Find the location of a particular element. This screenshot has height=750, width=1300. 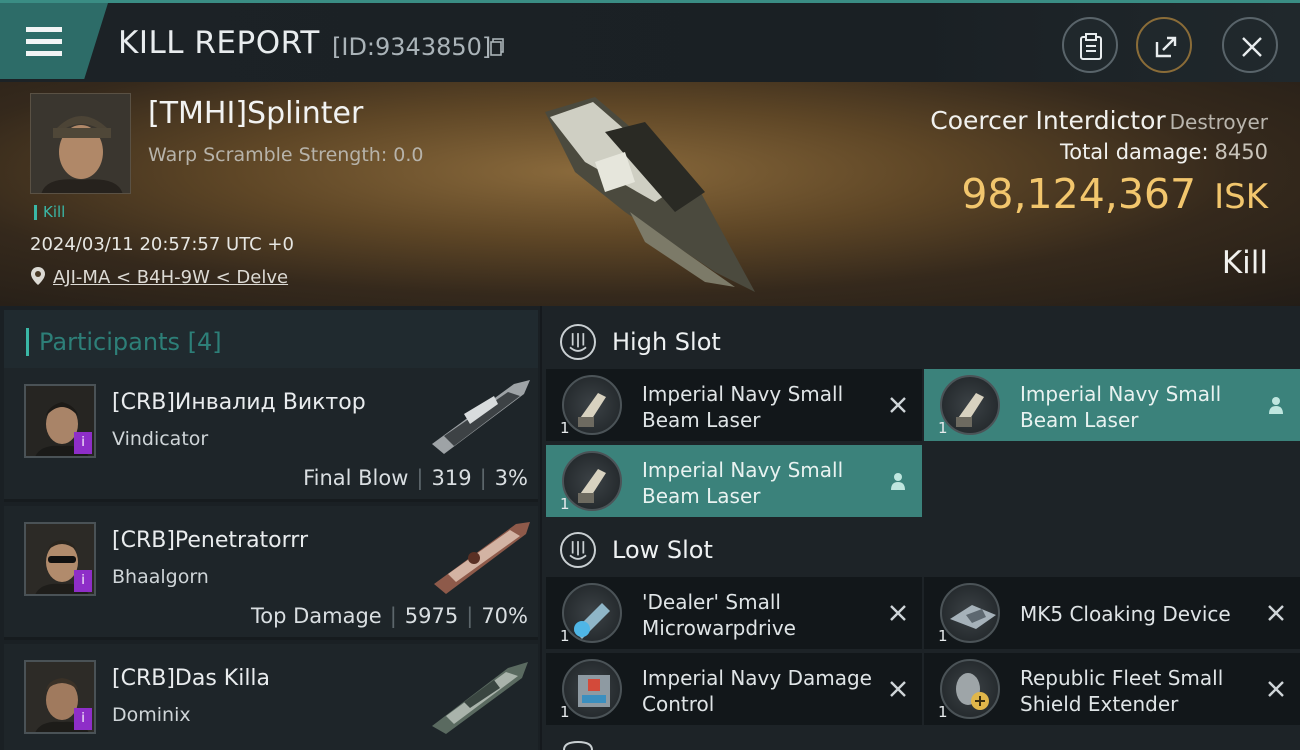

isk-unit: ISK is located at coordinates (1241, 197).